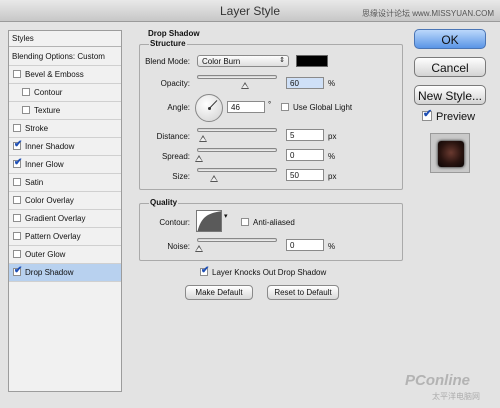 Image resolution: width=500 pixels, height=408 pixels. I want to click on style-item-bevel-emboss: Bevel & Emboss, so click(65, 75).